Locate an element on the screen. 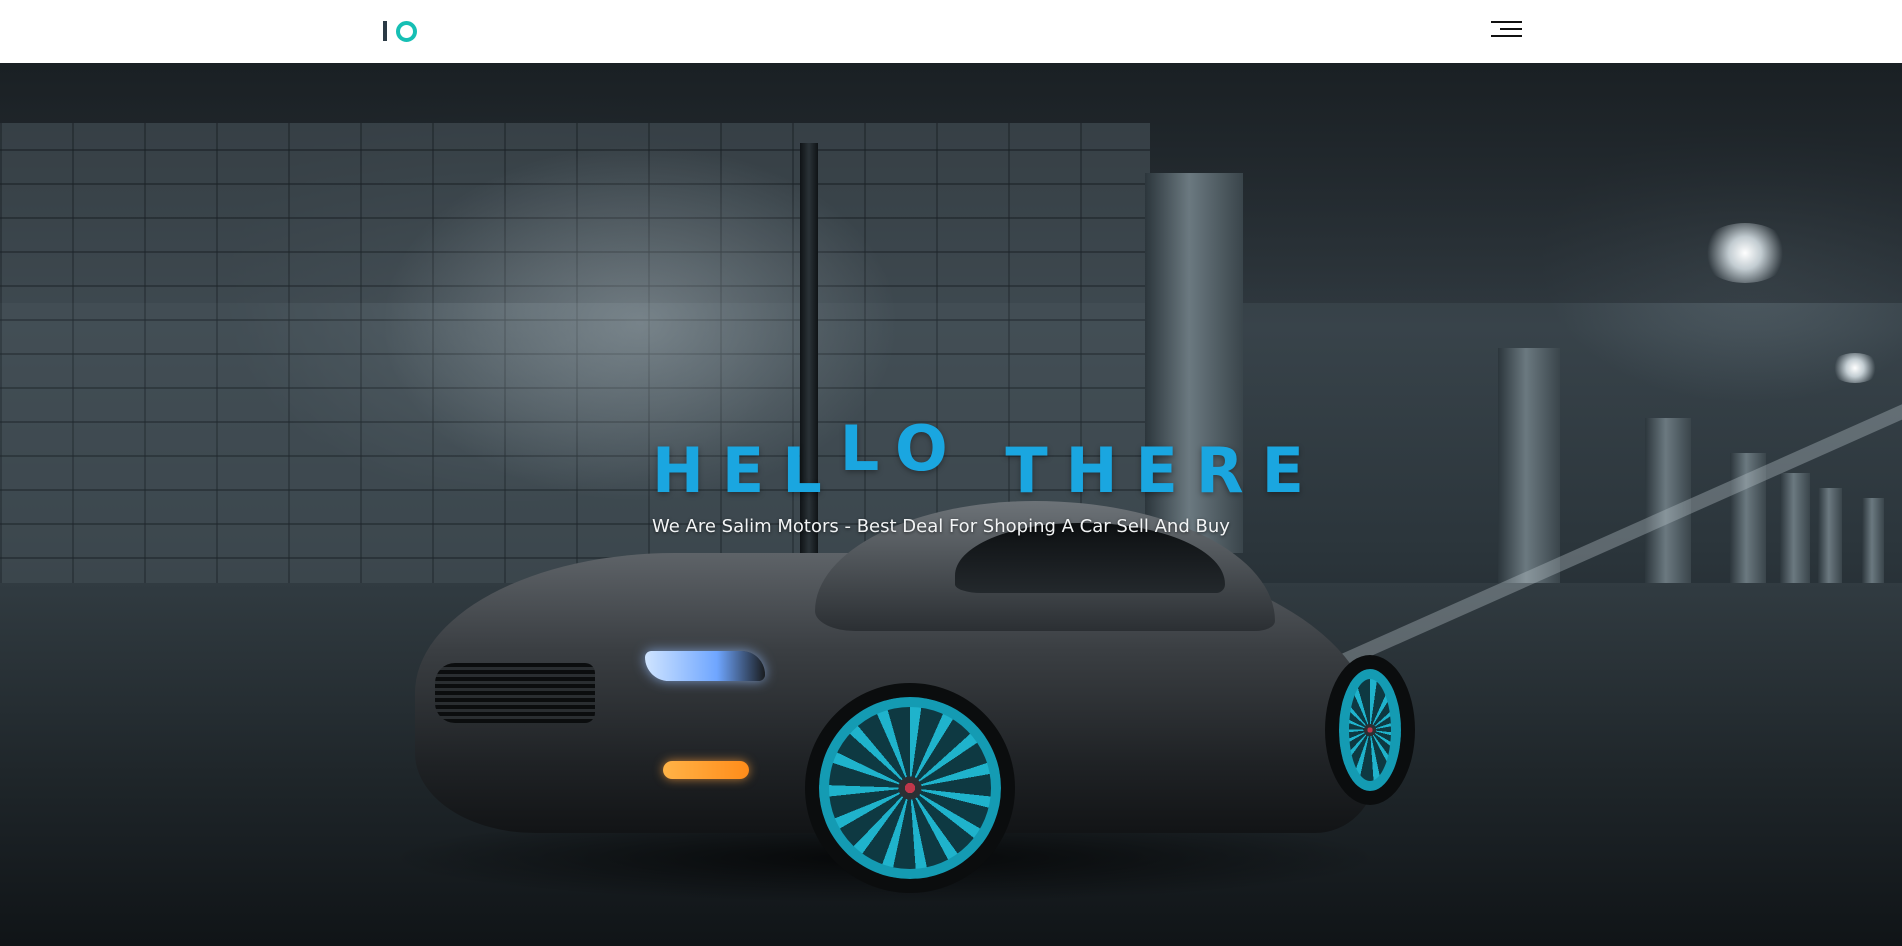  site-logo: IO is located at coordinates (400, 31).